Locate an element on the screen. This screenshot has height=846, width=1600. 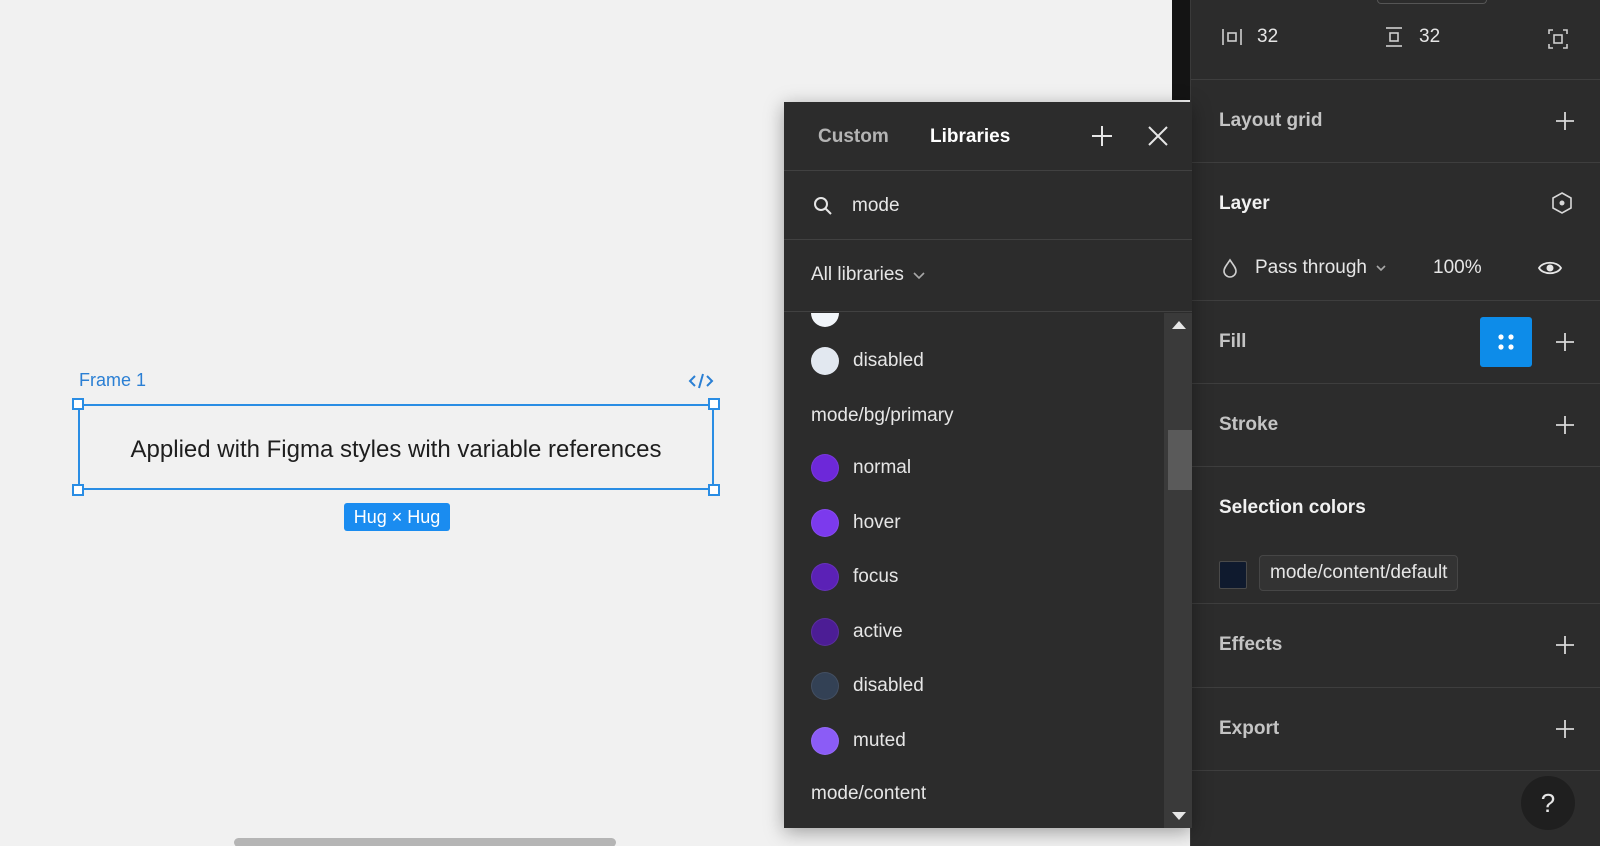
dev-mode-code-icon is located at coordinates (701, 381).